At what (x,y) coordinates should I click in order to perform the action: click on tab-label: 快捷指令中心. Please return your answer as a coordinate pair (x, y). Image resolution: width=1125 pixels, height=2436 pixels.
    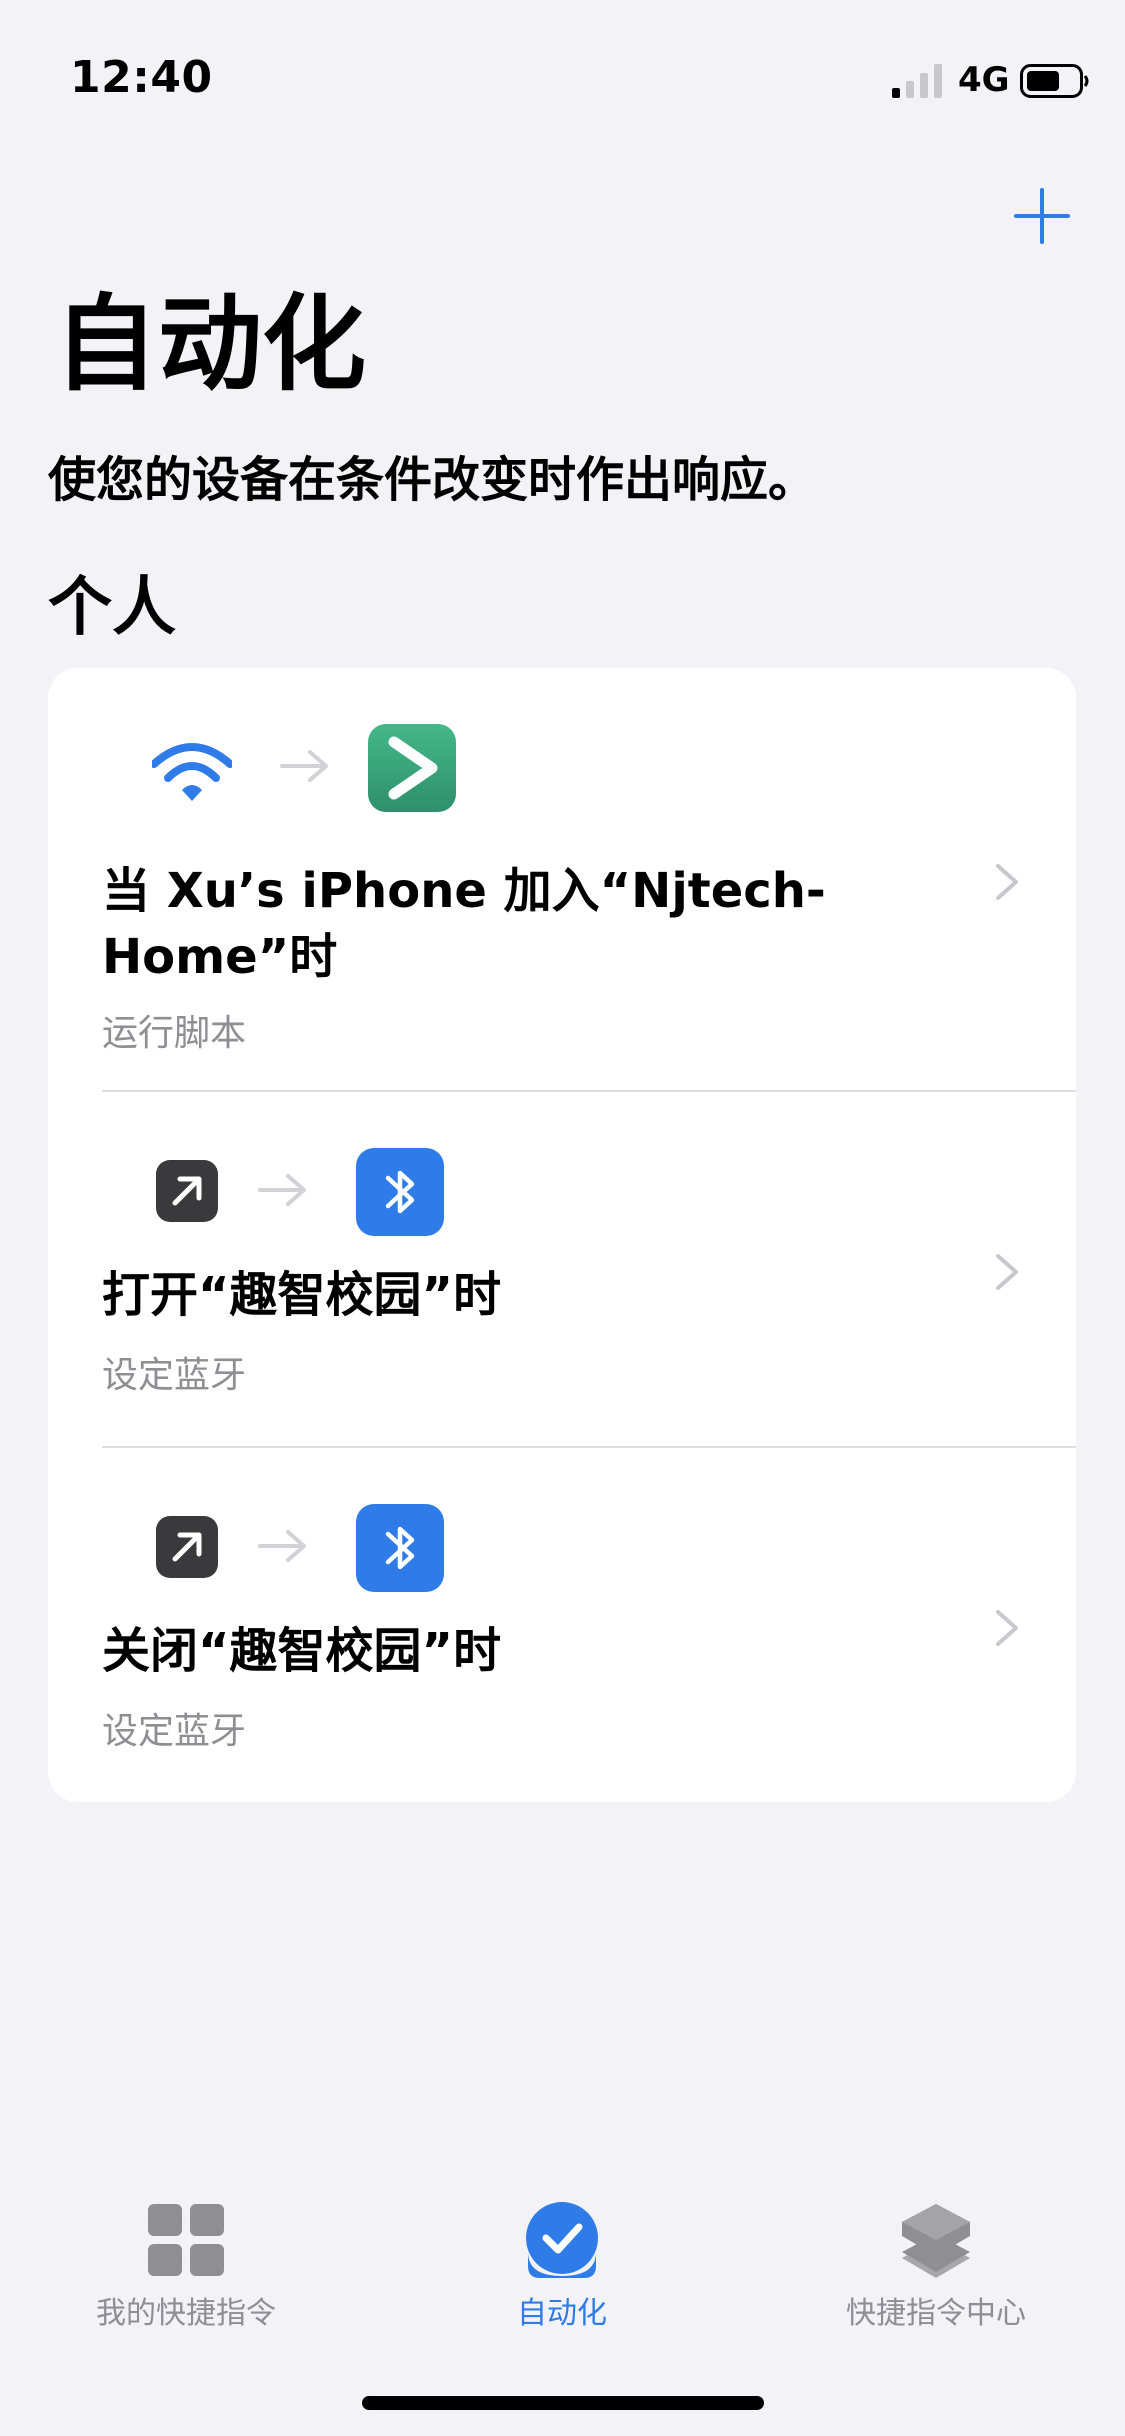
    Looking at the image, I should click on (936, 2313).